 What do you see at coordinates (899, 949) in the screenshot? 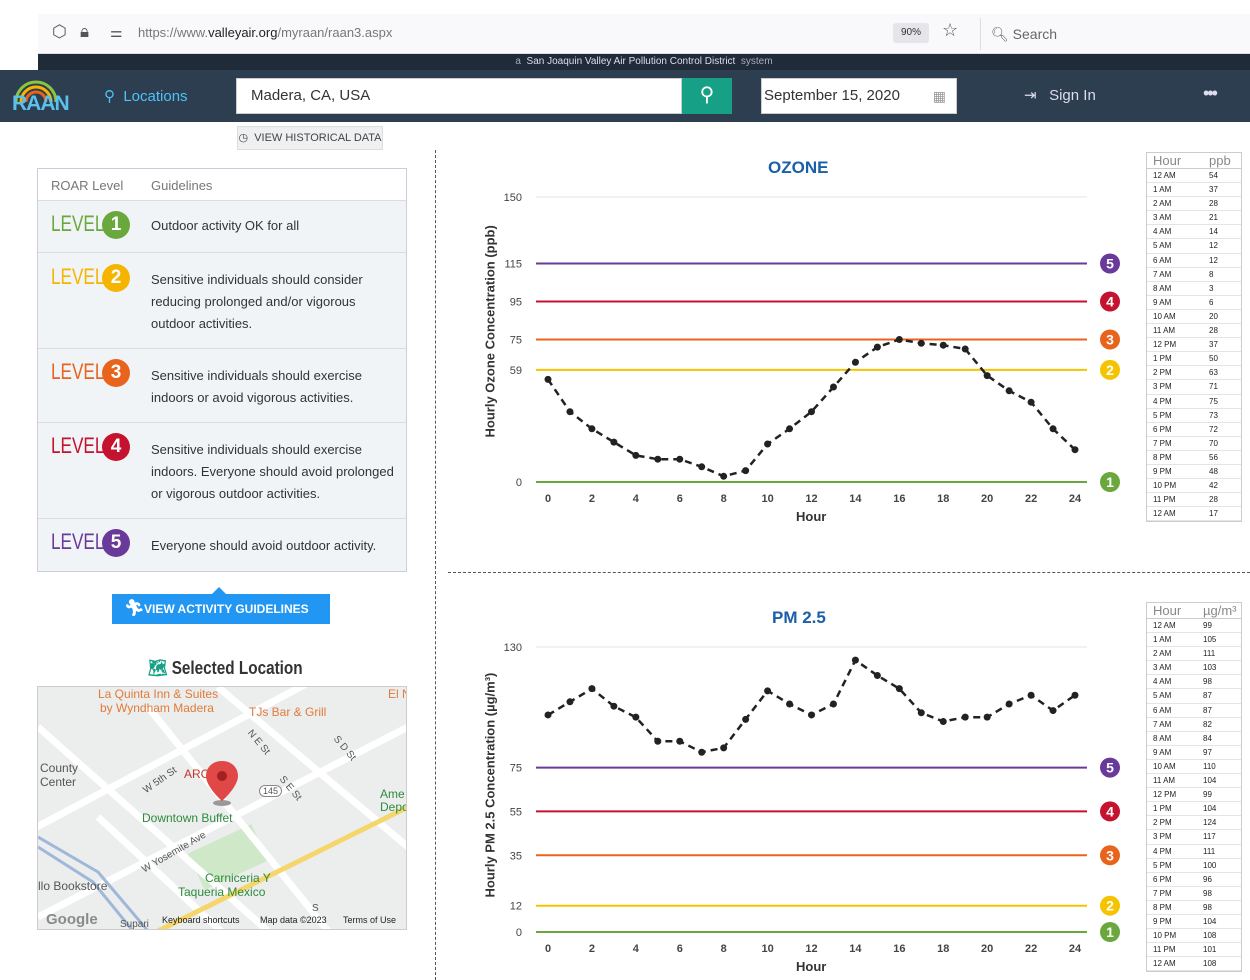
I see `pm25-x-tick-label: 16` at bounding box center [899, 949].